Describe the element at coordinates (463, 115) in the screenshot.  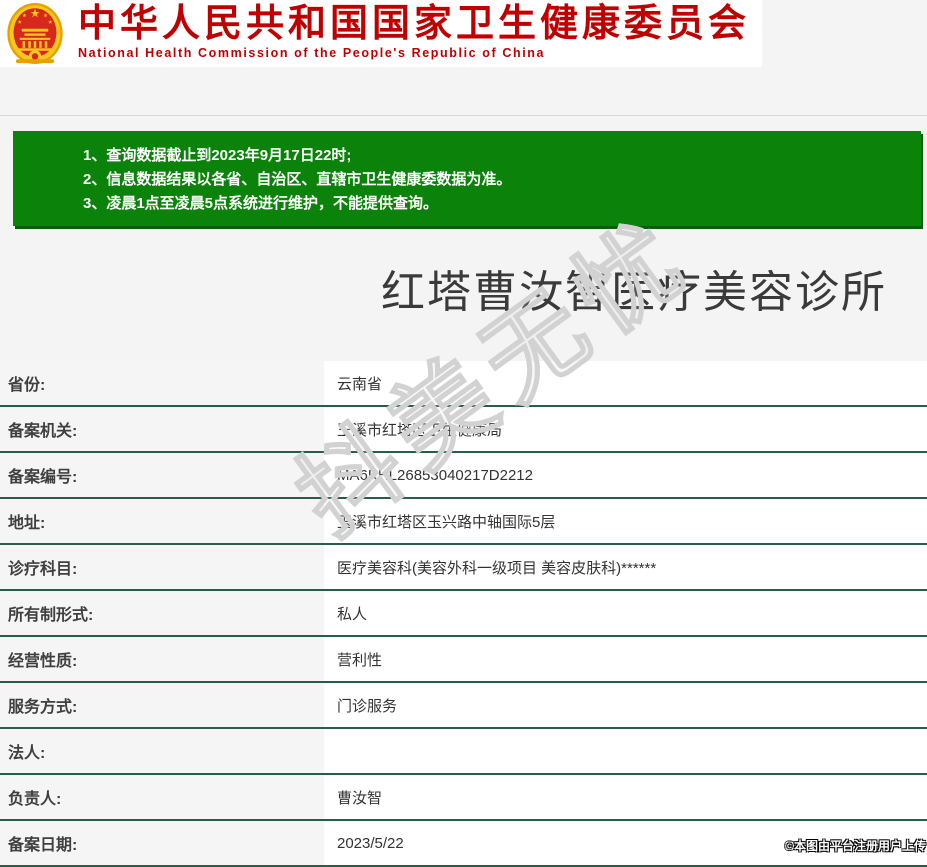
I see `header-divider` at that location.